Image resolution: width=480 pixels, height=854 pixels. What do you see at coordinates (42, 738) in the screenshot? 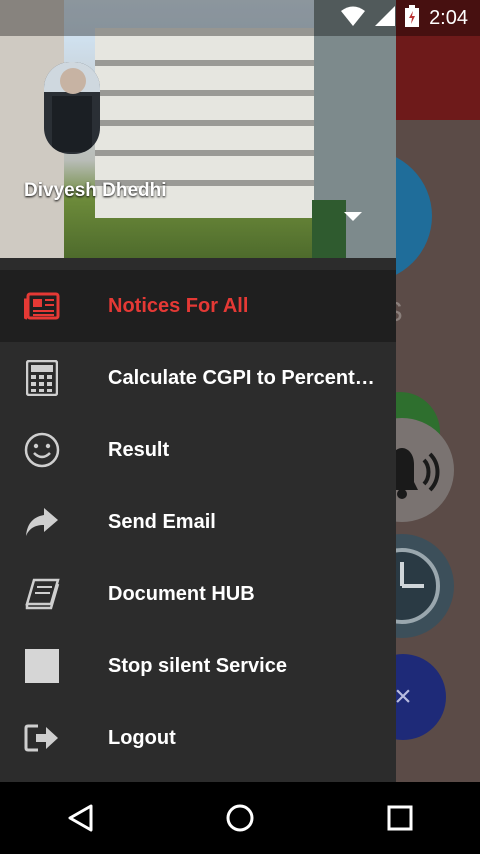
I see `logout-icon` at bounding box center [42, 738].